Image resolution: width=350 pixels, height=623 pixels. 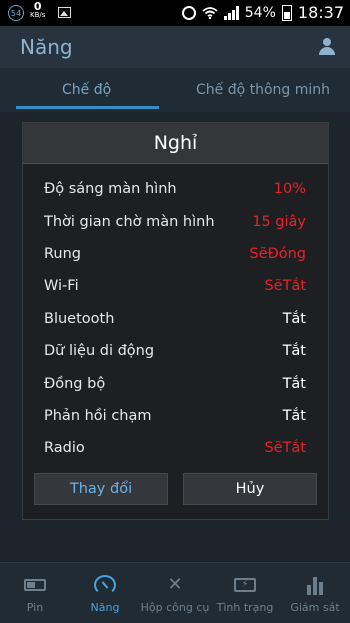 I want to click on notification-count: 54, so click(x=16, y=13).